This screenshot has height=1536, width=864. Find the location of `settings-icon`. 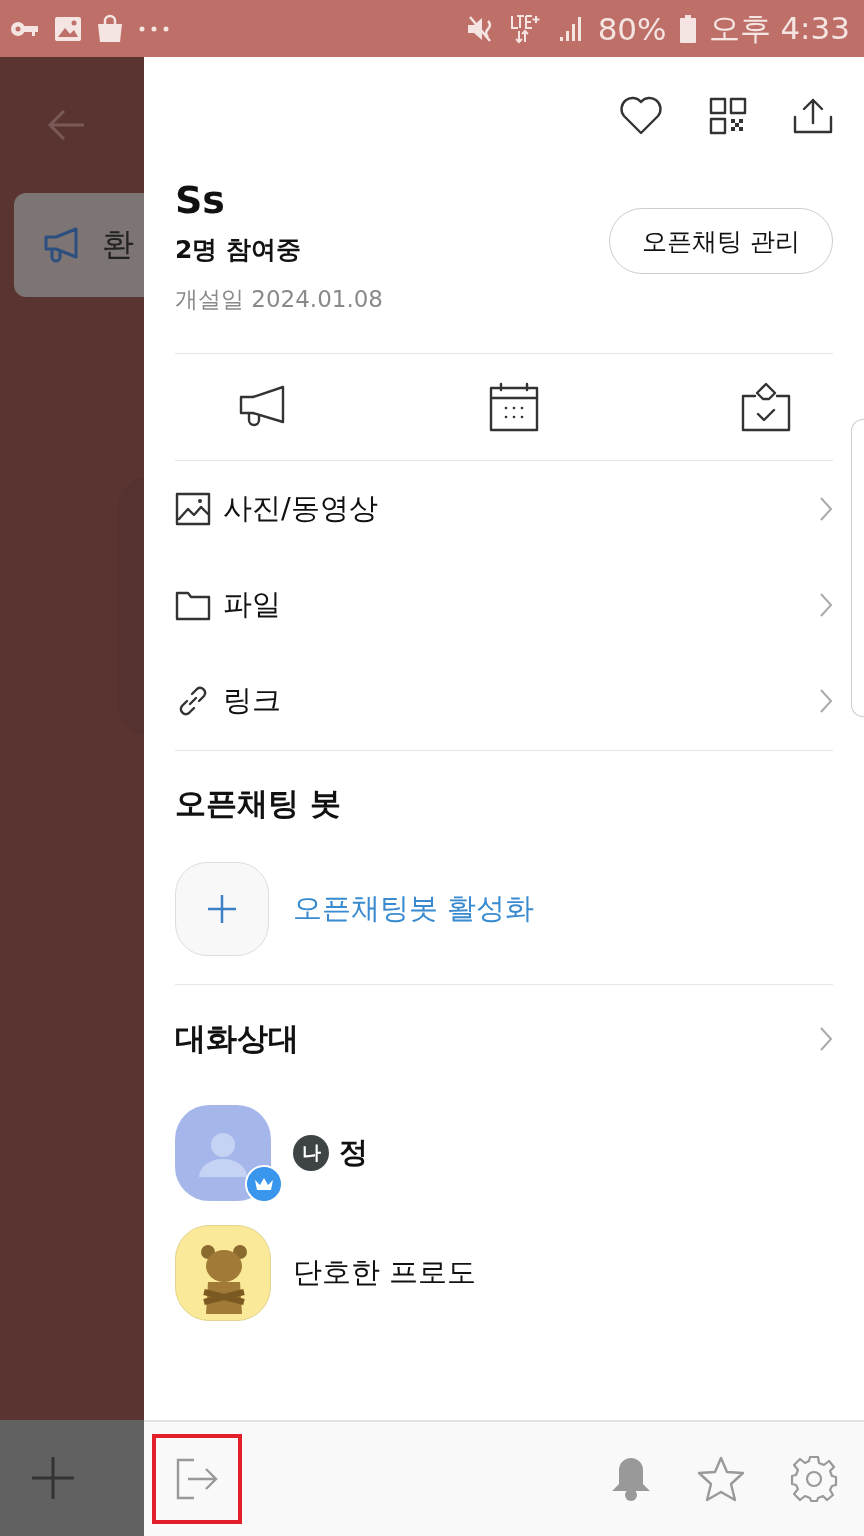

settings-icon is located at coordinates (814, 1479).